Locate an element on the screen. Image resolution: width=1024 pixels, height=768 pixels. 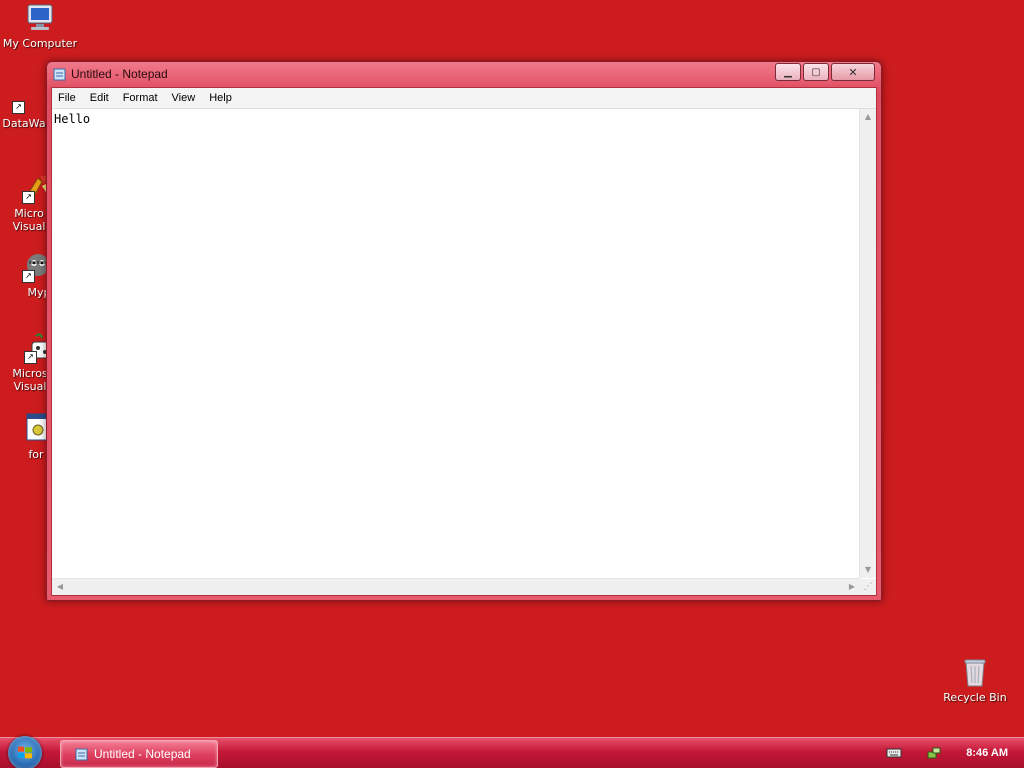
scroll-right-icon: ▶ is located at coordinates (852, 587).